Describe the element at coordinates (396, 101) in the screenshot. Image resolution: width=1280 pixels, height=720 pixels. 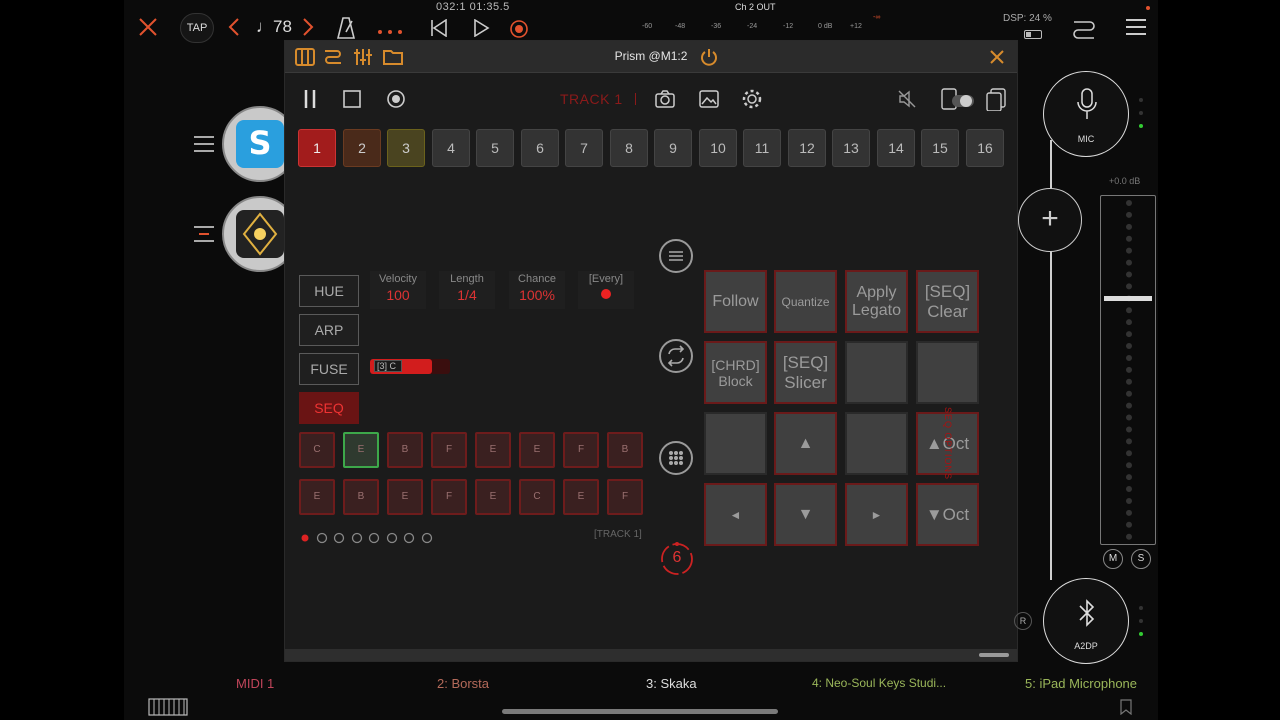
I see `record-arm-icon` at that location.